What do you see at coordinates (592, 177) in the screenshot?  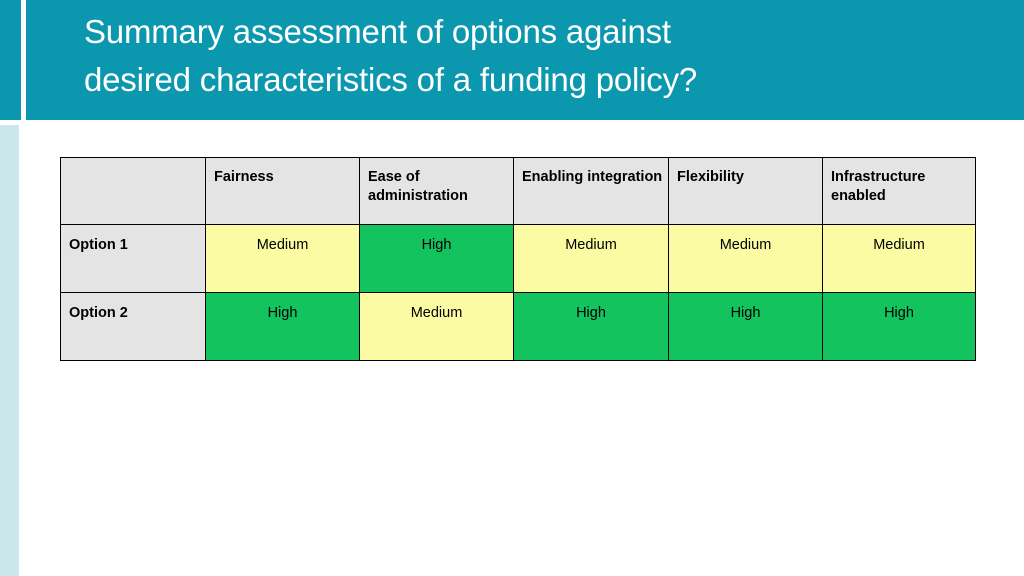 I see `table-header-label: Enabling integration` at bounding box center [592, 177].